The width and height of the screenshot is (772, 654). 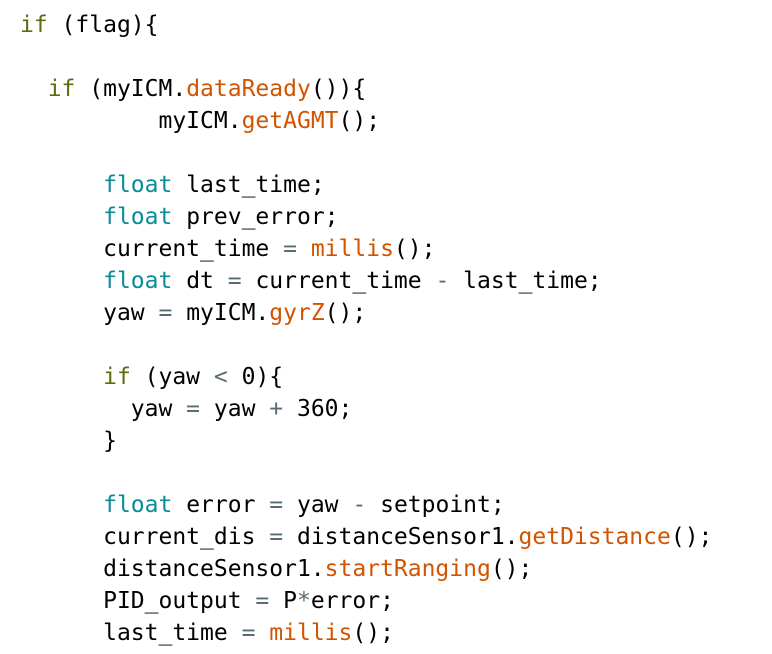 I want to click on code-line: if (yaw < 0){, so click(x=366, y=377).